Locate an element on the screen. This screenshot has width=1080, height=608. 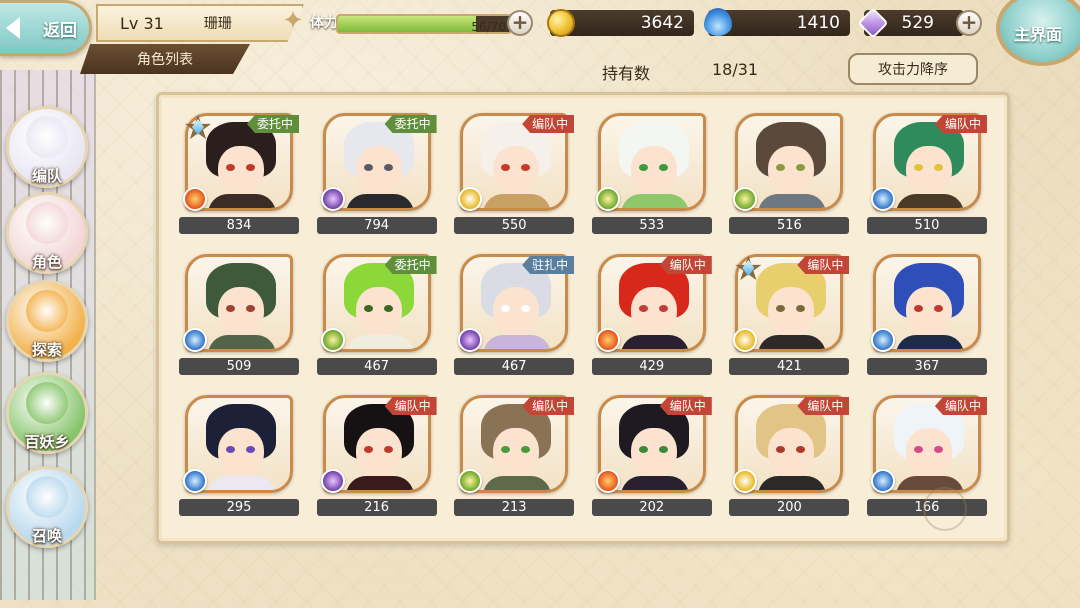
character-card: 编队中 429 is located at coordinates (651, 314).